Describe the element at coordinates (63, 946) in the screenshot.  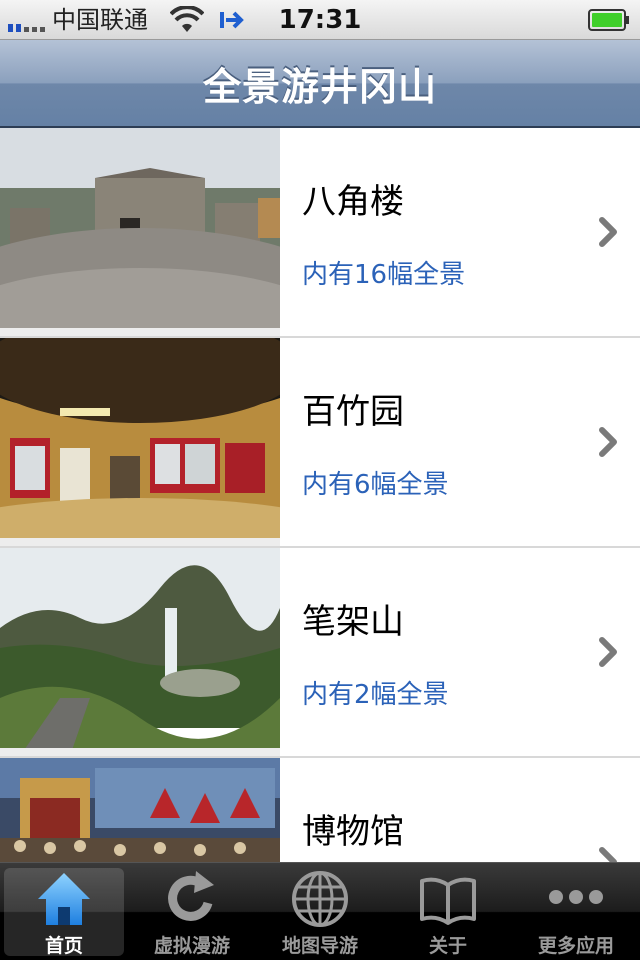
I see `tab-label: 首页` at that location.